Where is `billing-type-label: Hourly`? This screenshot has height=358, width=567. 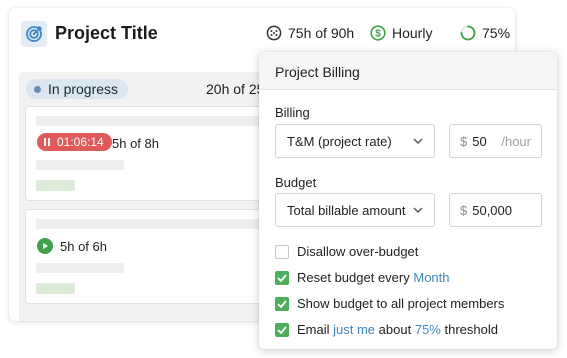 billing-type-label: Hourly is located at coordinates (412, 33).